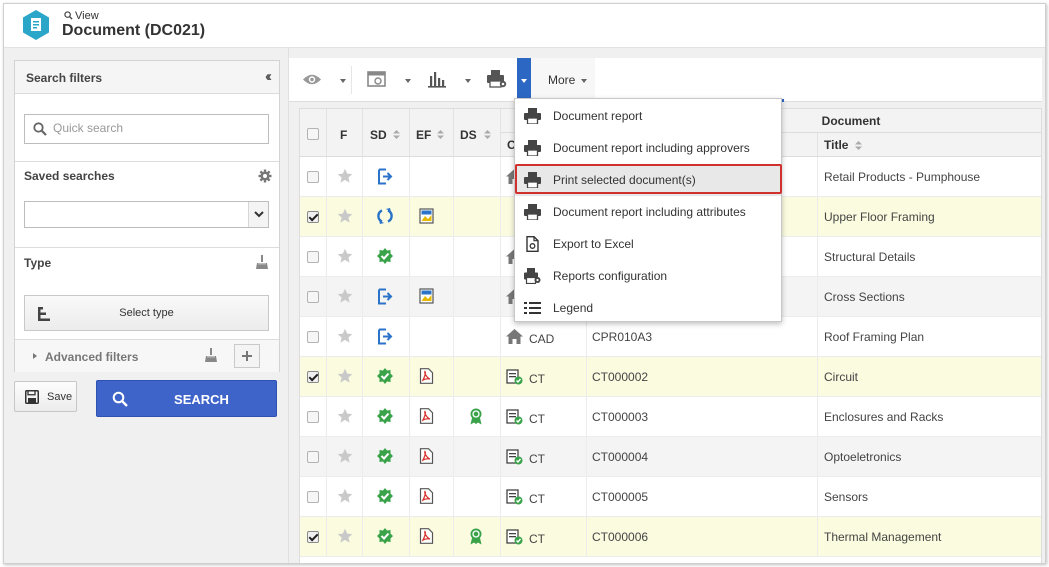  I want to click on menu-item-legend: Legend, so click(648, 308).